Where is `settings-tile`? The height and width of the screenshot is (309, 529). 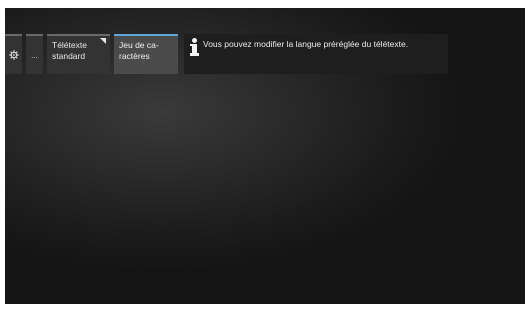 settings-tile is located at coordinates (13, 54).